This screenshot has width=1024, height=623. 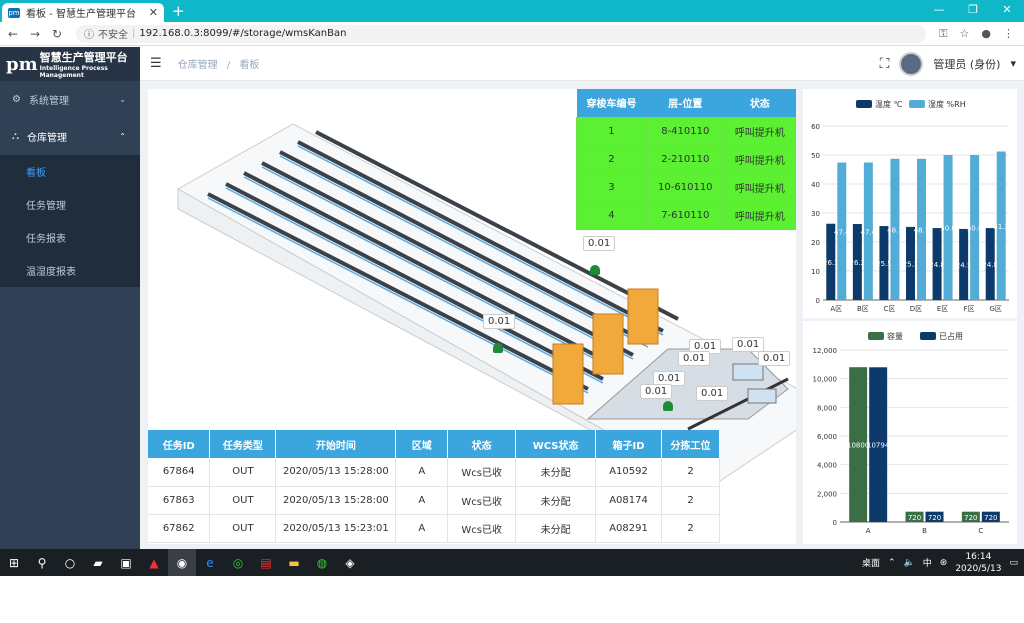 I want to click on maximize-icon: ❐, so click(x=973, y=11).